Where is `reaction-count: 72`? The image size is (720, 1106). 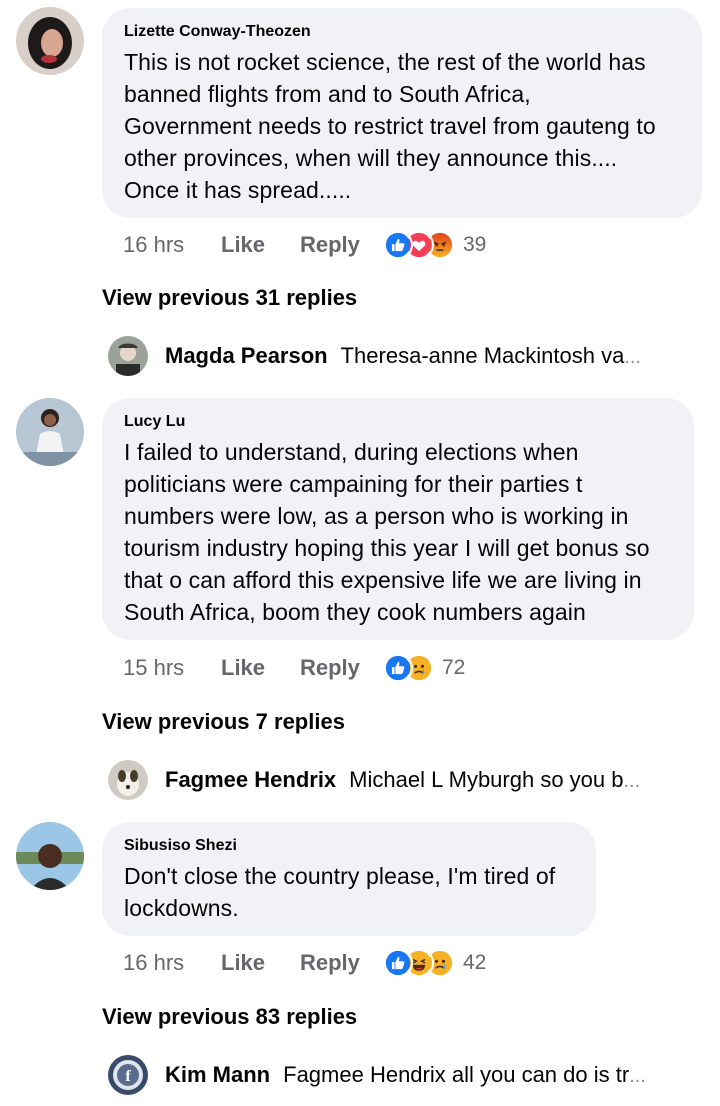 reaction-count: 72 is located at coordinates (454, 667).